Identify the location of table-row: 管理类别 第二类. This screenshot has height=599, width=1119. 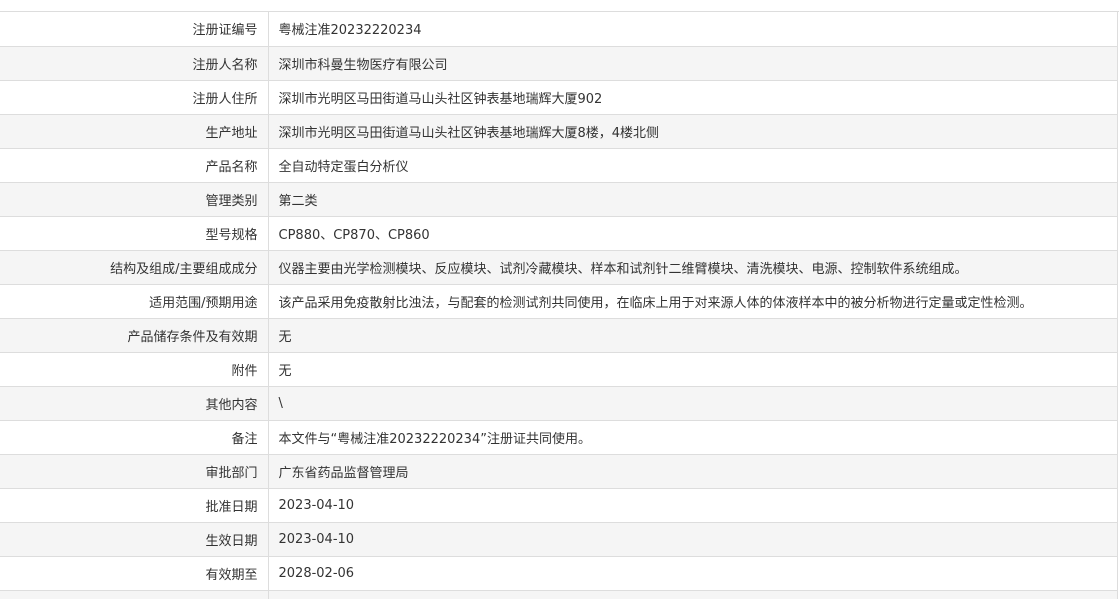
(558, 199).